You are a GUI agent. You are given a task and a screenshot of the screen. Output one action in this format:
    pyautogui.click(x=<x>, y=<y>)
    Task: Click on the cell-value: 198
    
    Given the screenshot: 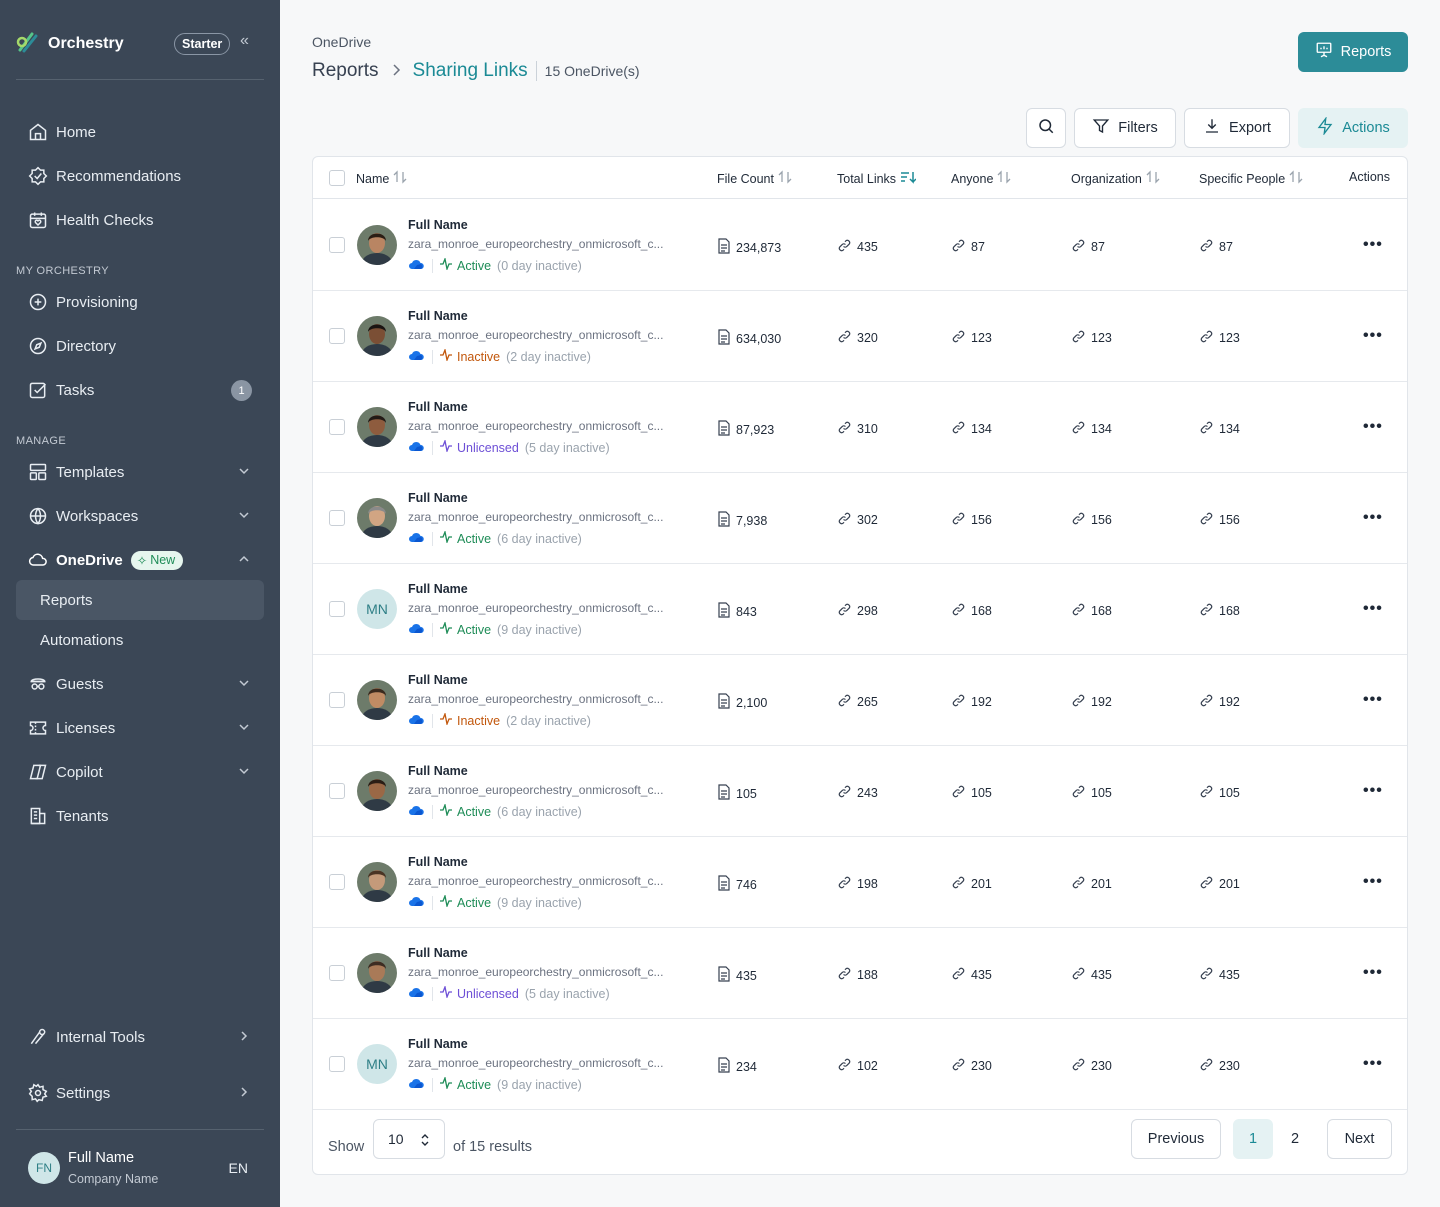 What is the action you would take?
    pyautogui.click(x=867, y=884)
    